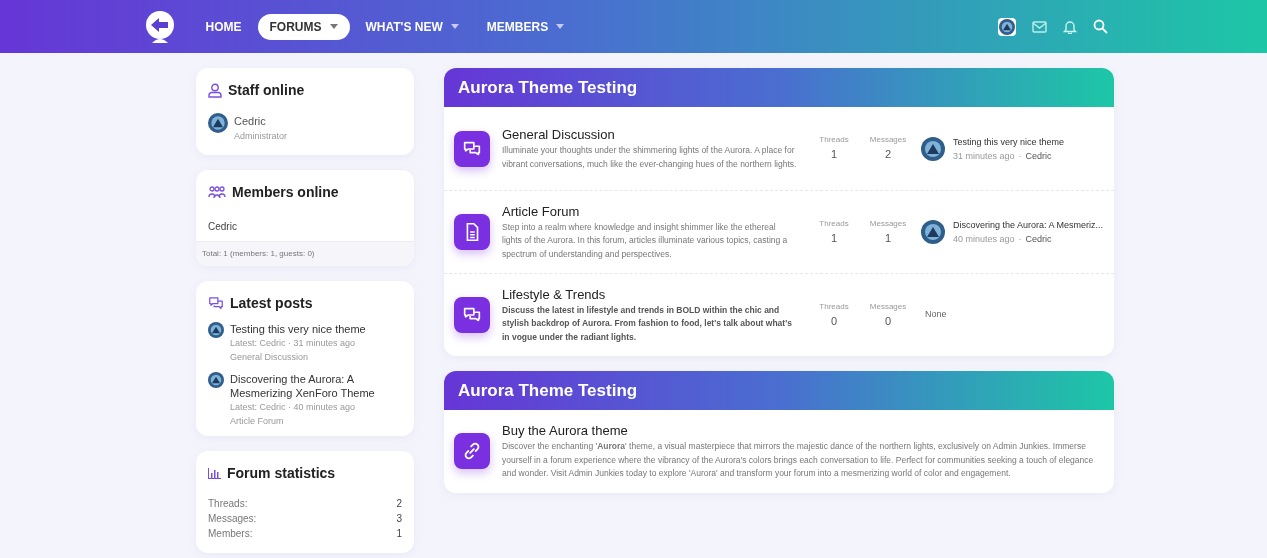 The height and width of the screenshot is (558, 1267). I want to click on node-title: Lifestyle & Trends, so click(649, 294).